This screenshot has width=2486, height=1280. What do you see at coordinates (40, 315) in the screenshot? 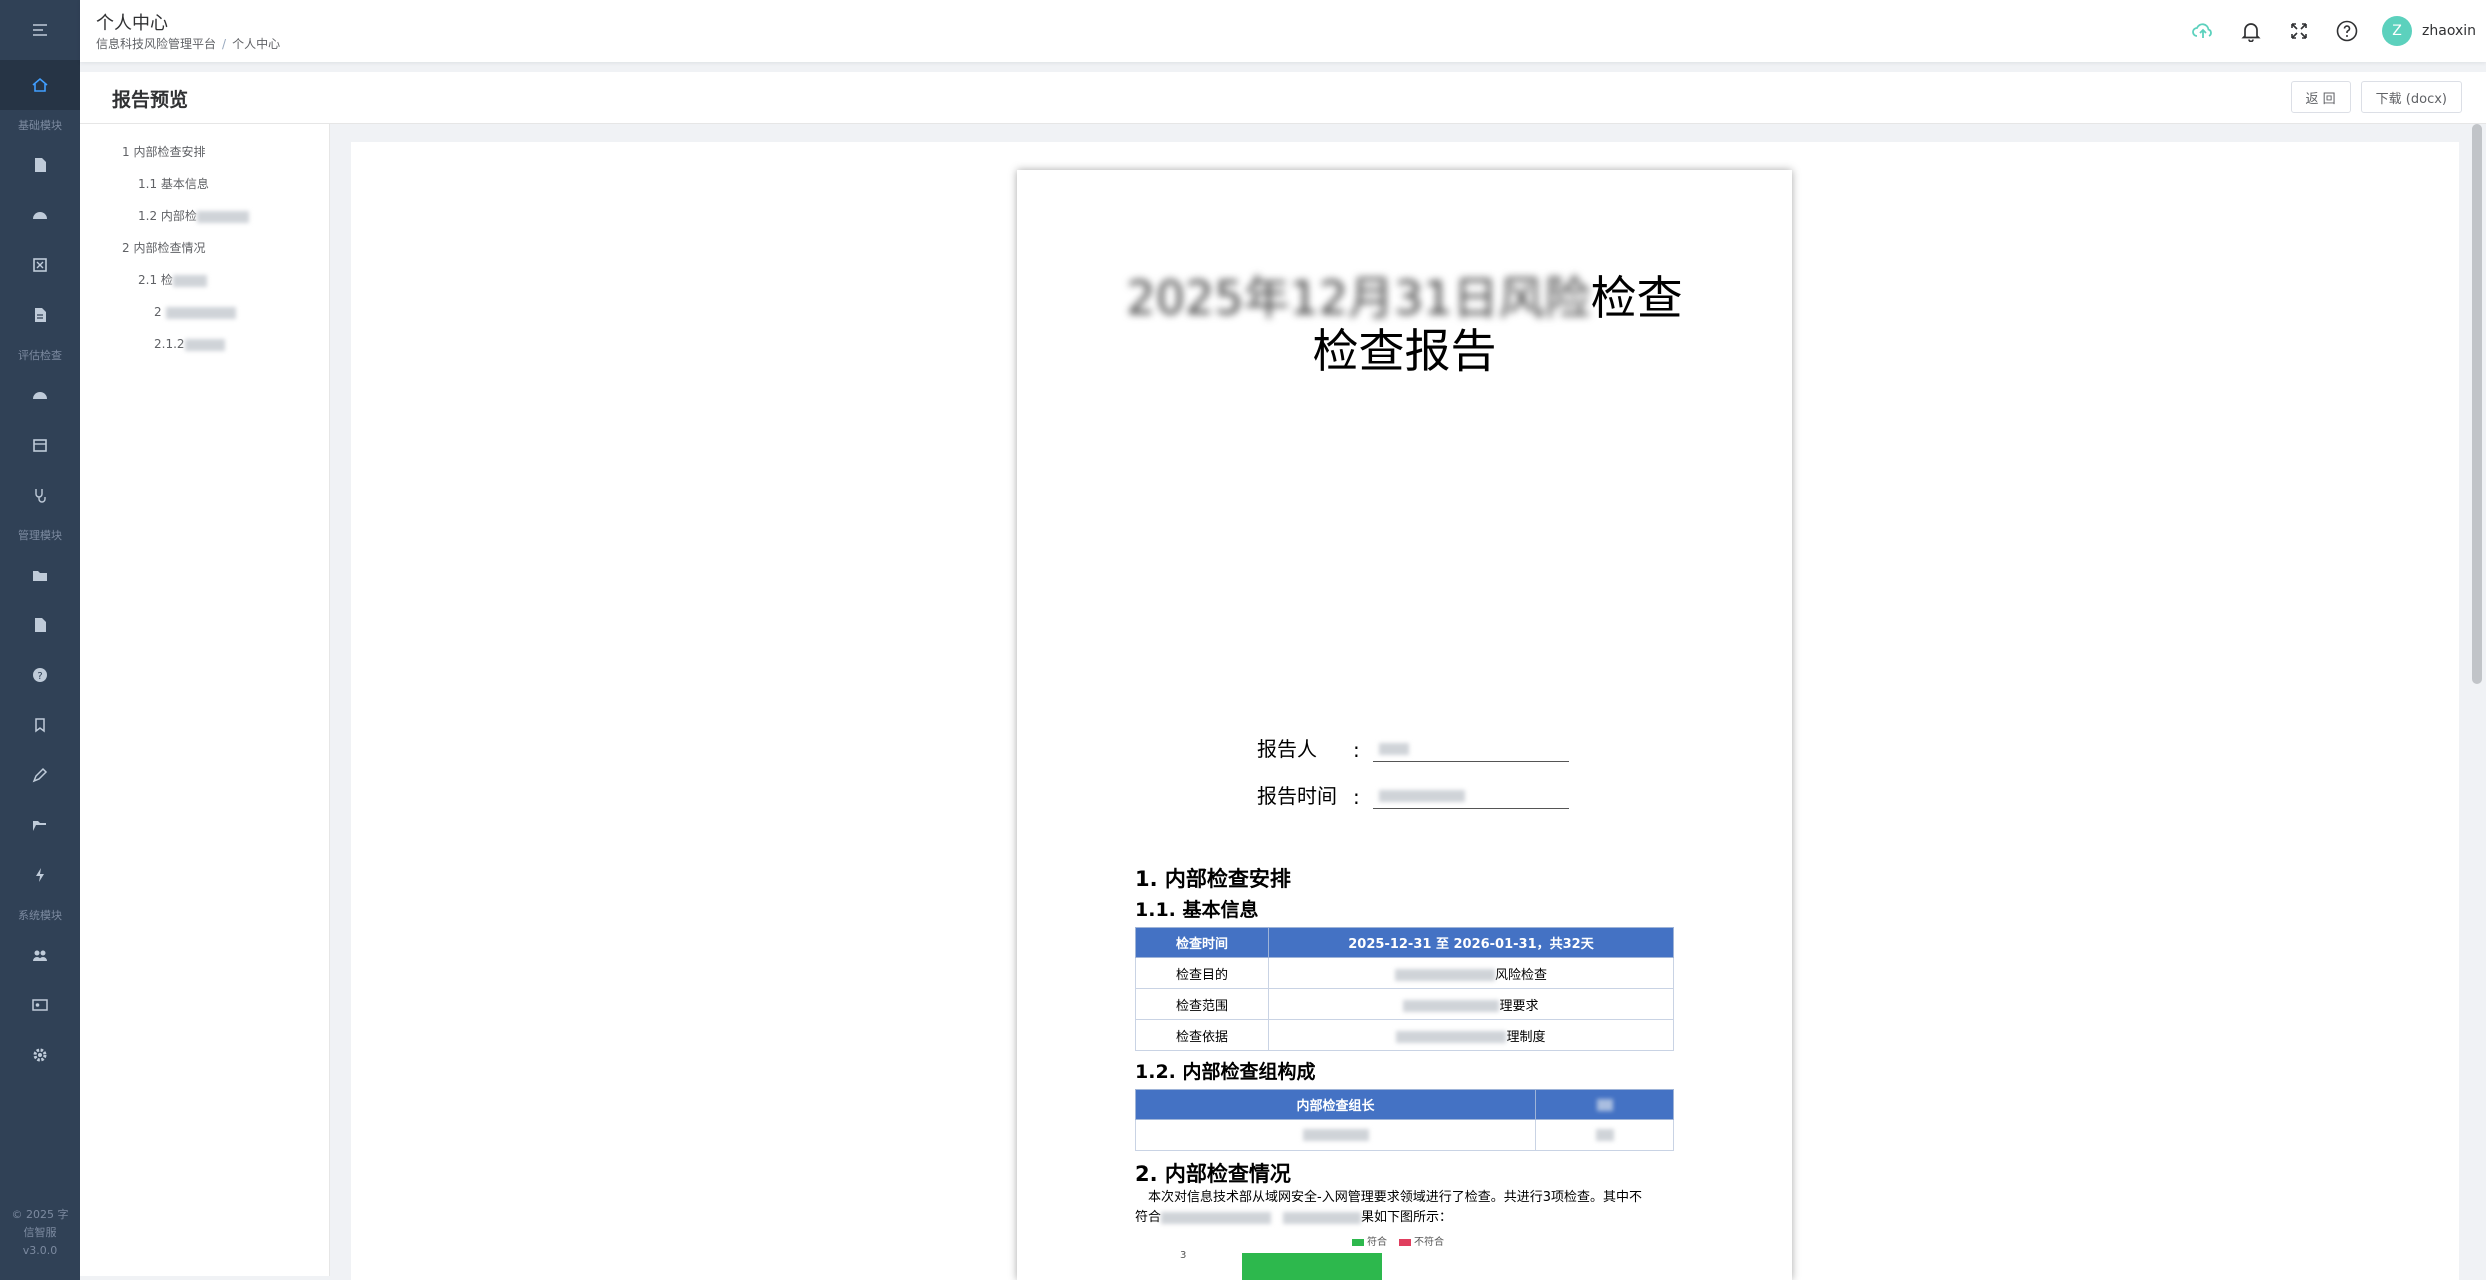
I see `sidebar-item-report` at bounding box center [40, 315].